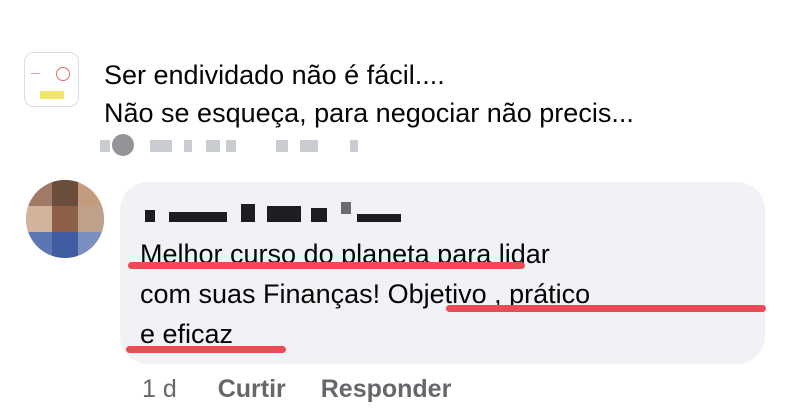 This screenshot has height=418, width=800. What do you see at coordinates (52, 95) in the screenshot?
I see `thumbnail-caption-block` at bounding box center [52, 95].